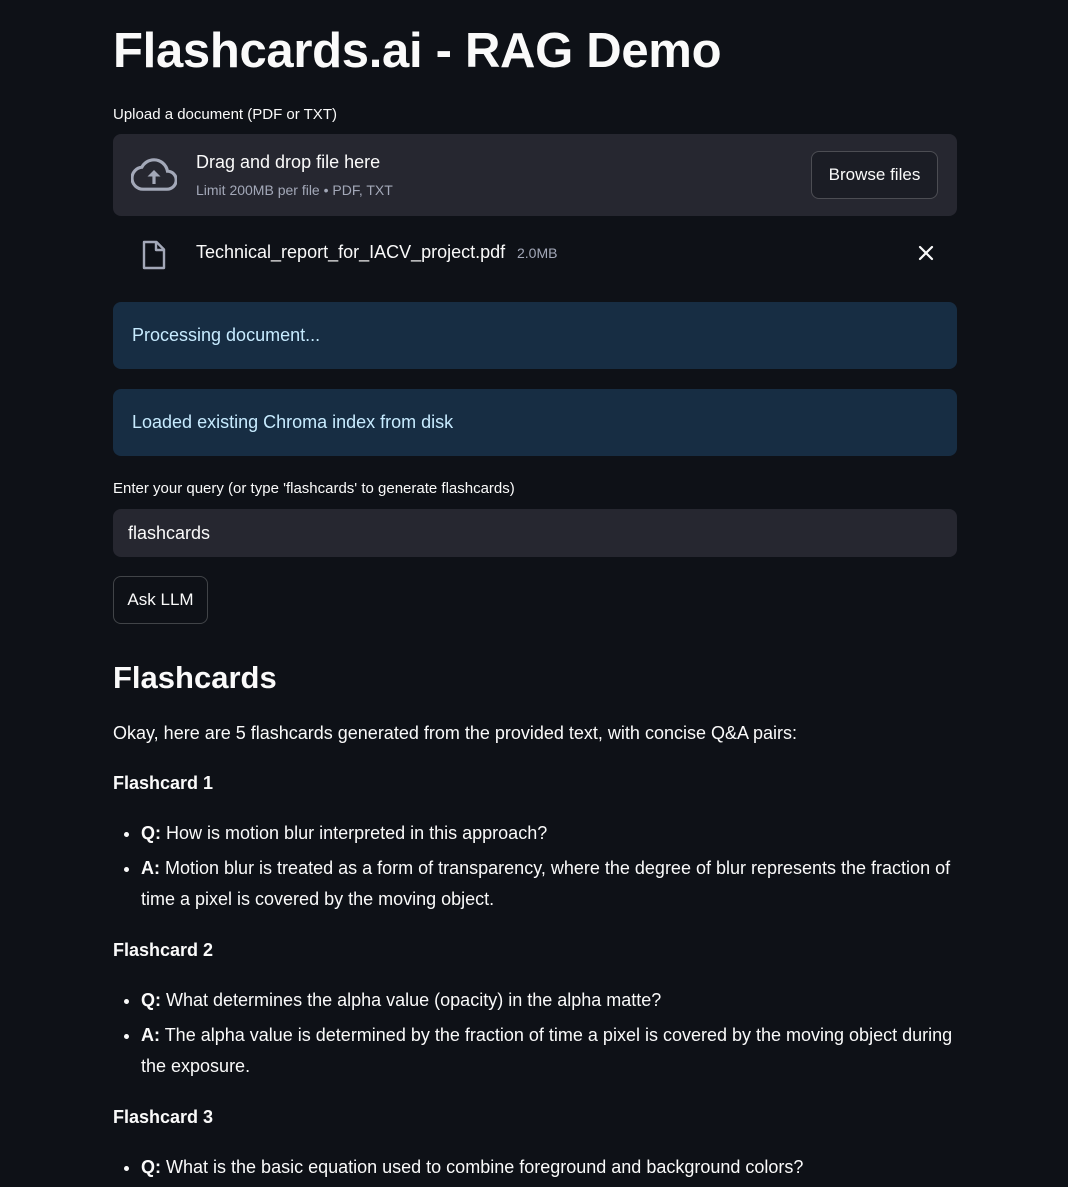 This screenshot has height=1187, width=1068. What do you see at coordinates (351, 252) in the screenshot?
I see `uploaded-file-name: Technical_report_for_IACV_project.pdf` at bounding box center [351, 252].